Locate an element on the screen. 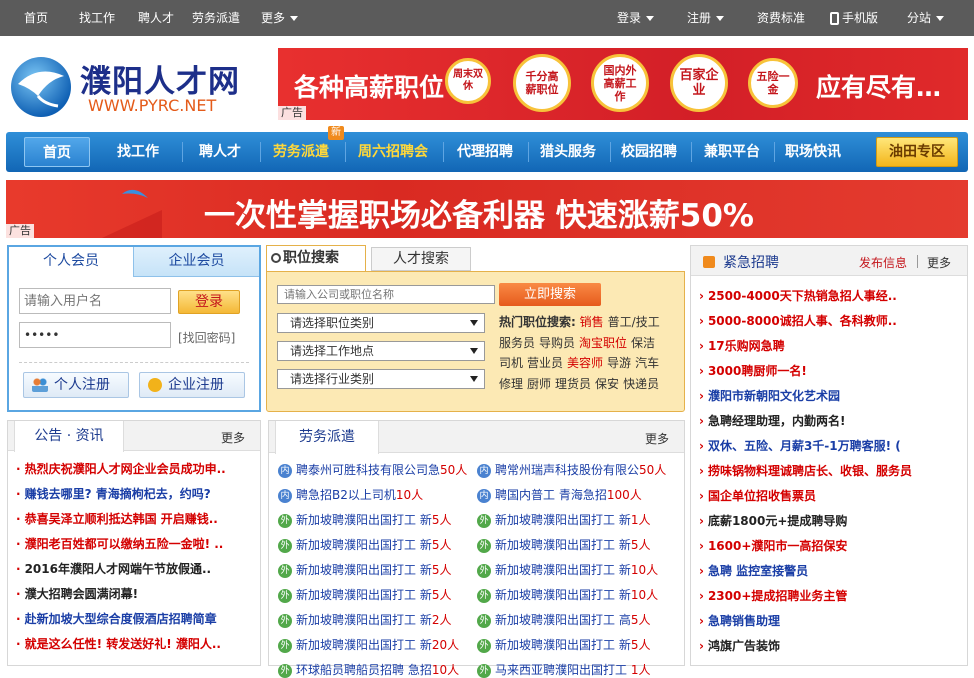 Image resolution: width=974 pixels, height=678 pixels. password-input is located at coordinates (95, 335).